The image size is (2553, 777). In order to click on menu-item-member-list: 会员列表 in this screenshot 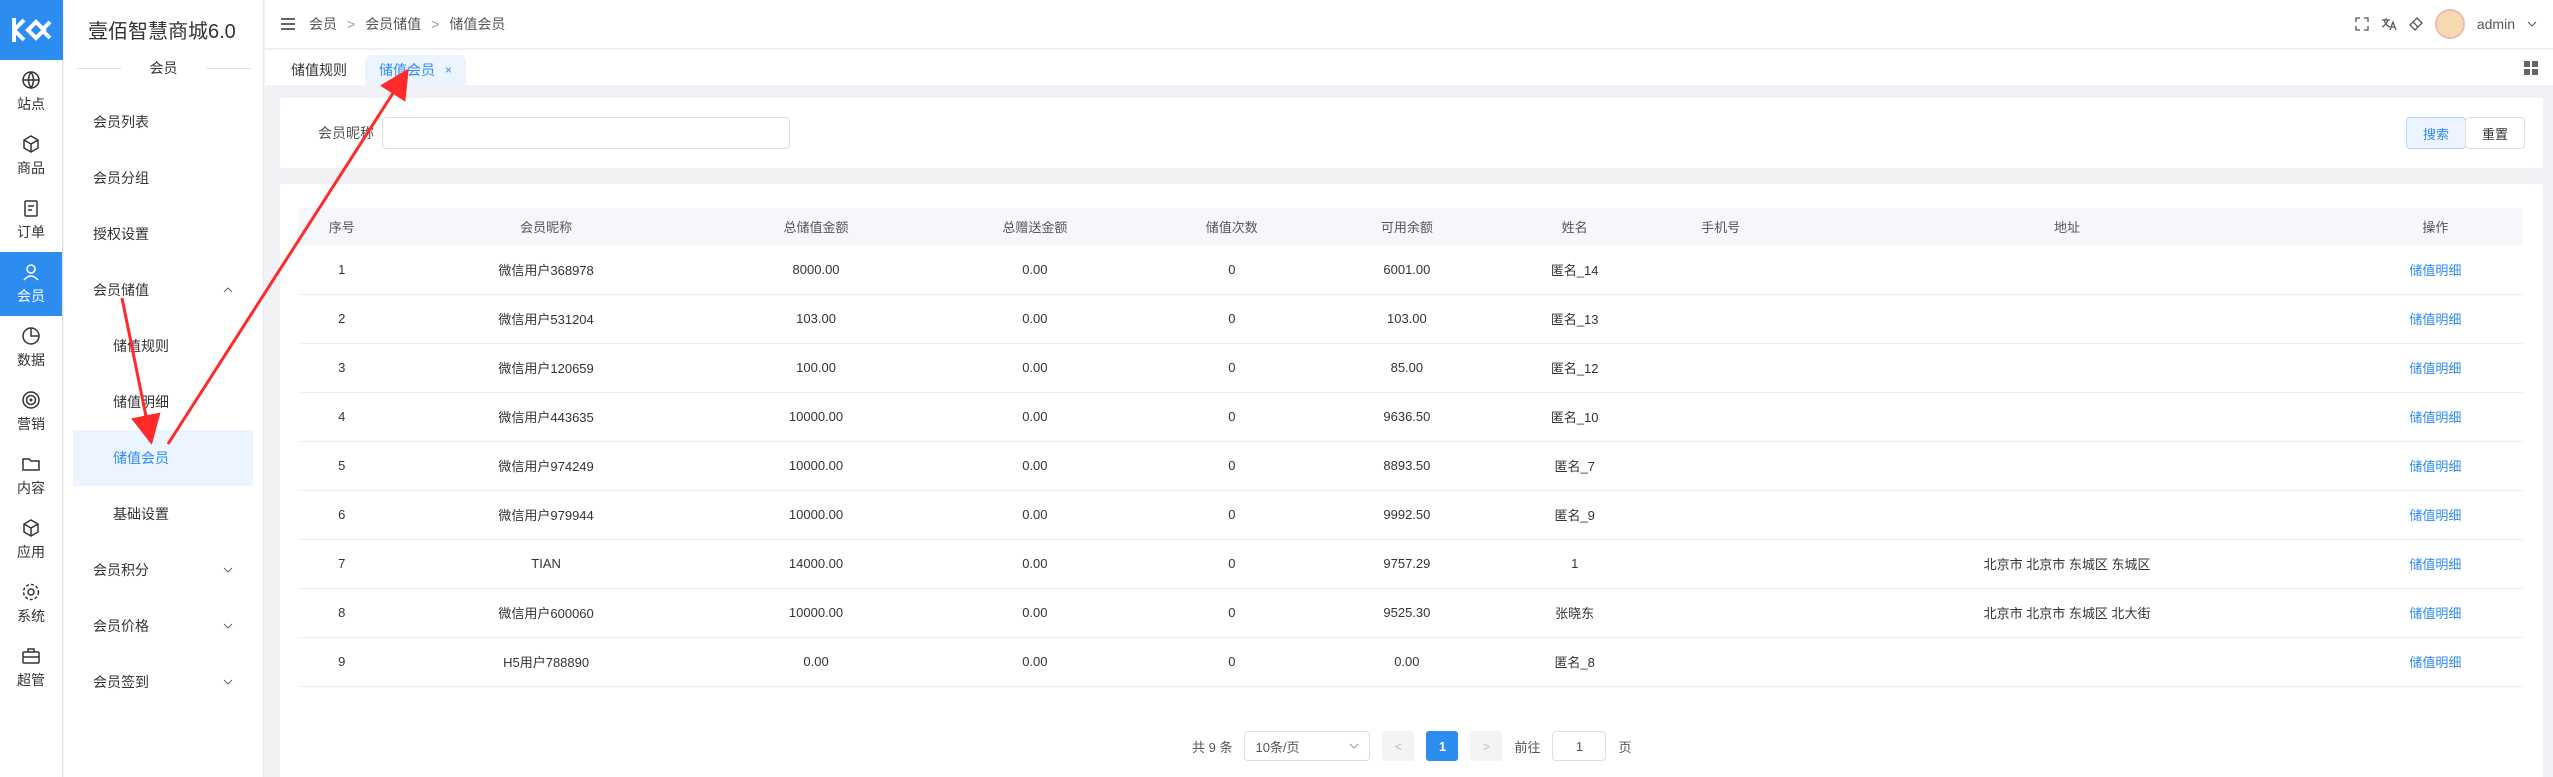, I will do `click(163, 122)`.